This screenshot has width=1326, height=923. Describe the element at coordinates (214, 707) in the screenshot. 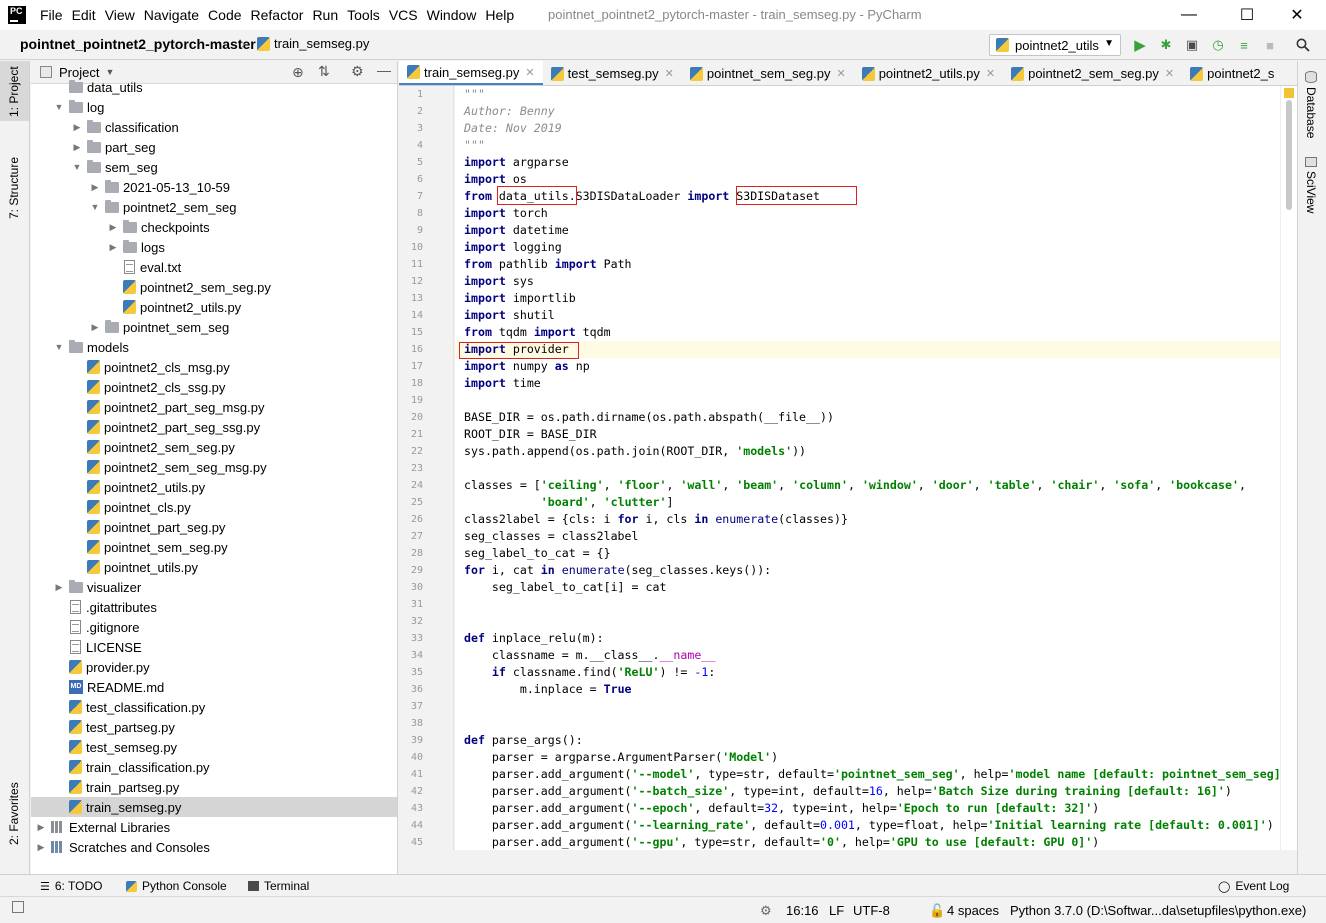

I see `tree-file: test_classification.py` at that location.